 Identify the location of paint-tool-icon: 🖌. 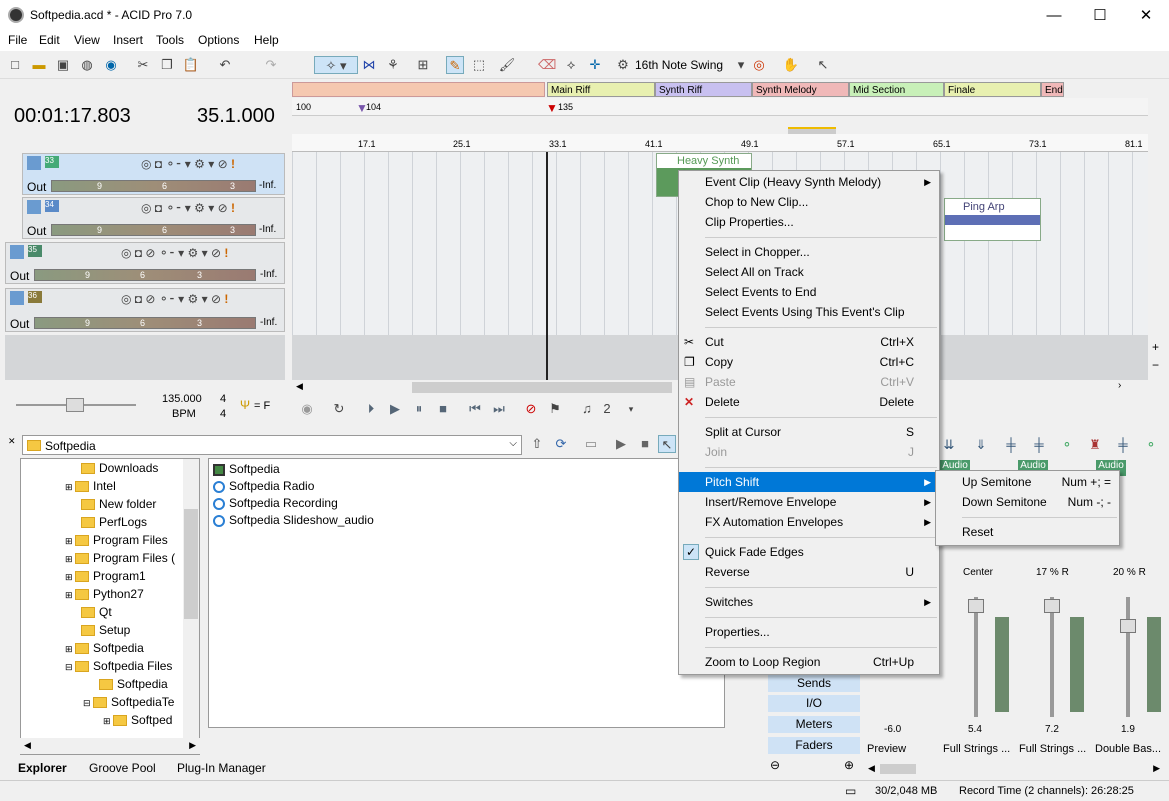
(507, 65).